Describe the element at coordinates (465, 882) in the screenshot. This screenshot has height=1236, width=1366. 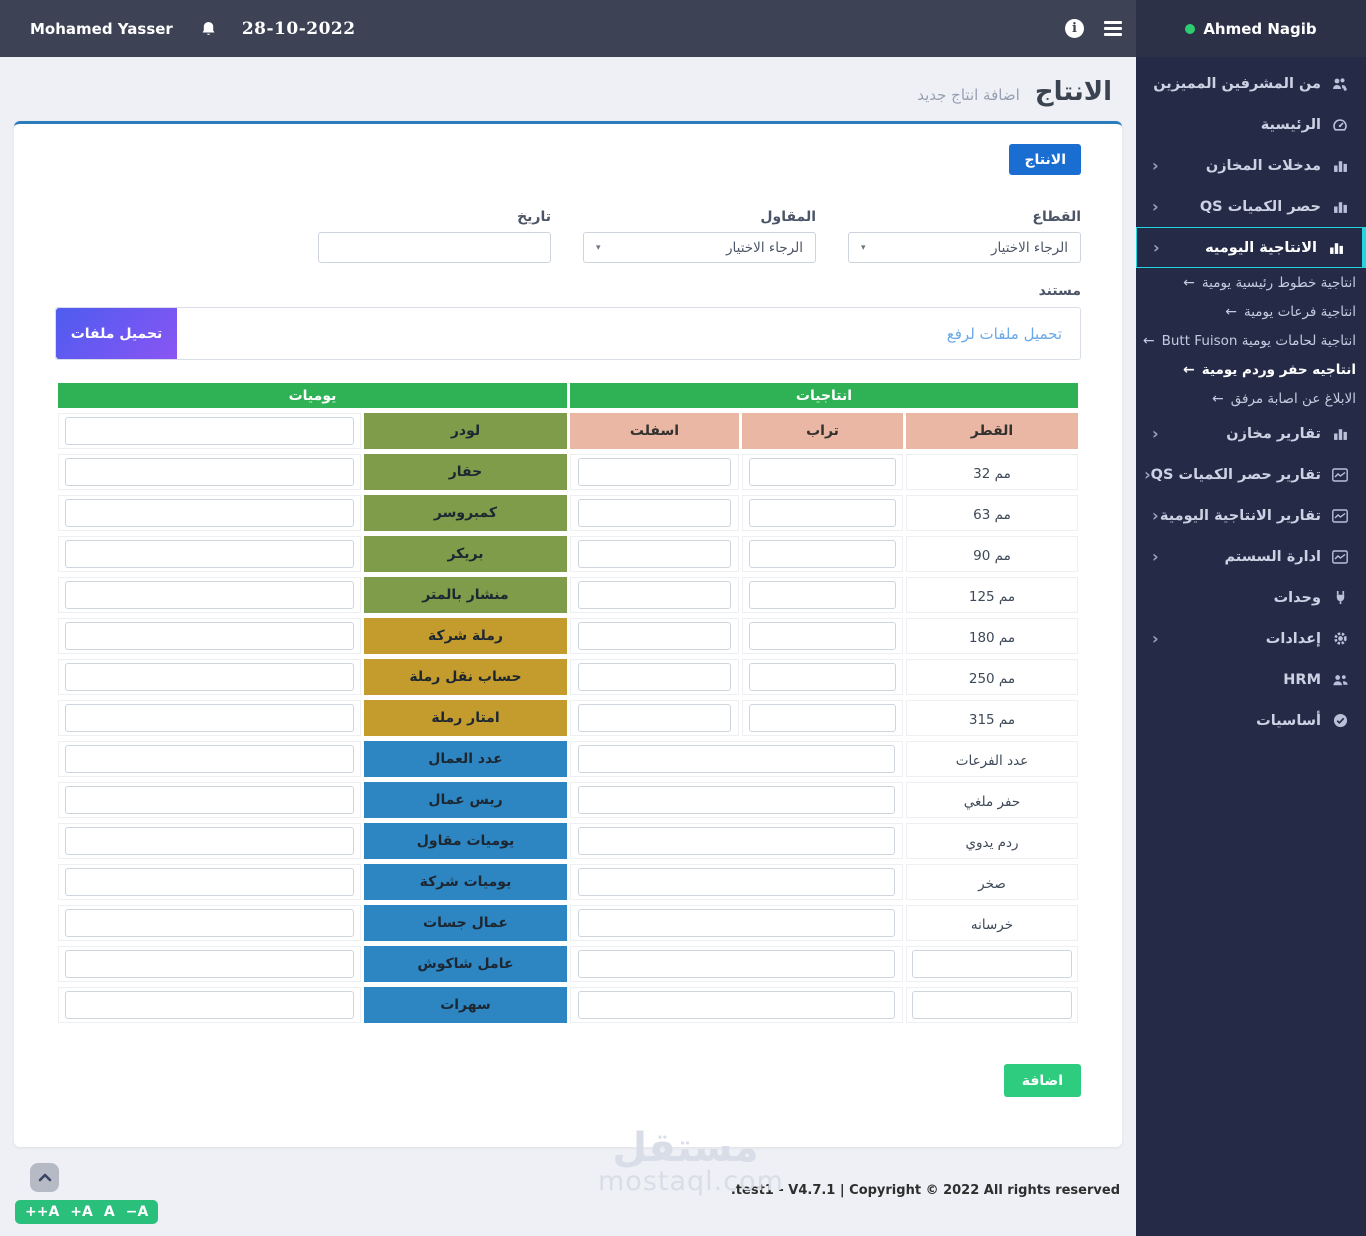
I see `daily-label-cell: يوميات شركة` at that location.